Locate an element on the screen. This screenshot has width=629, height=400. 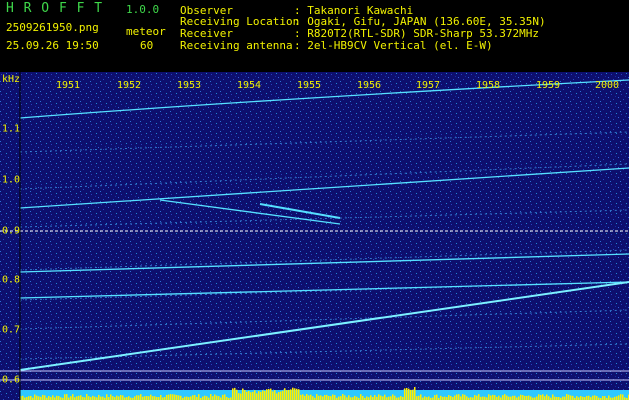
y-tick-0-7: 0.7 is located at coordinates (11, 330).